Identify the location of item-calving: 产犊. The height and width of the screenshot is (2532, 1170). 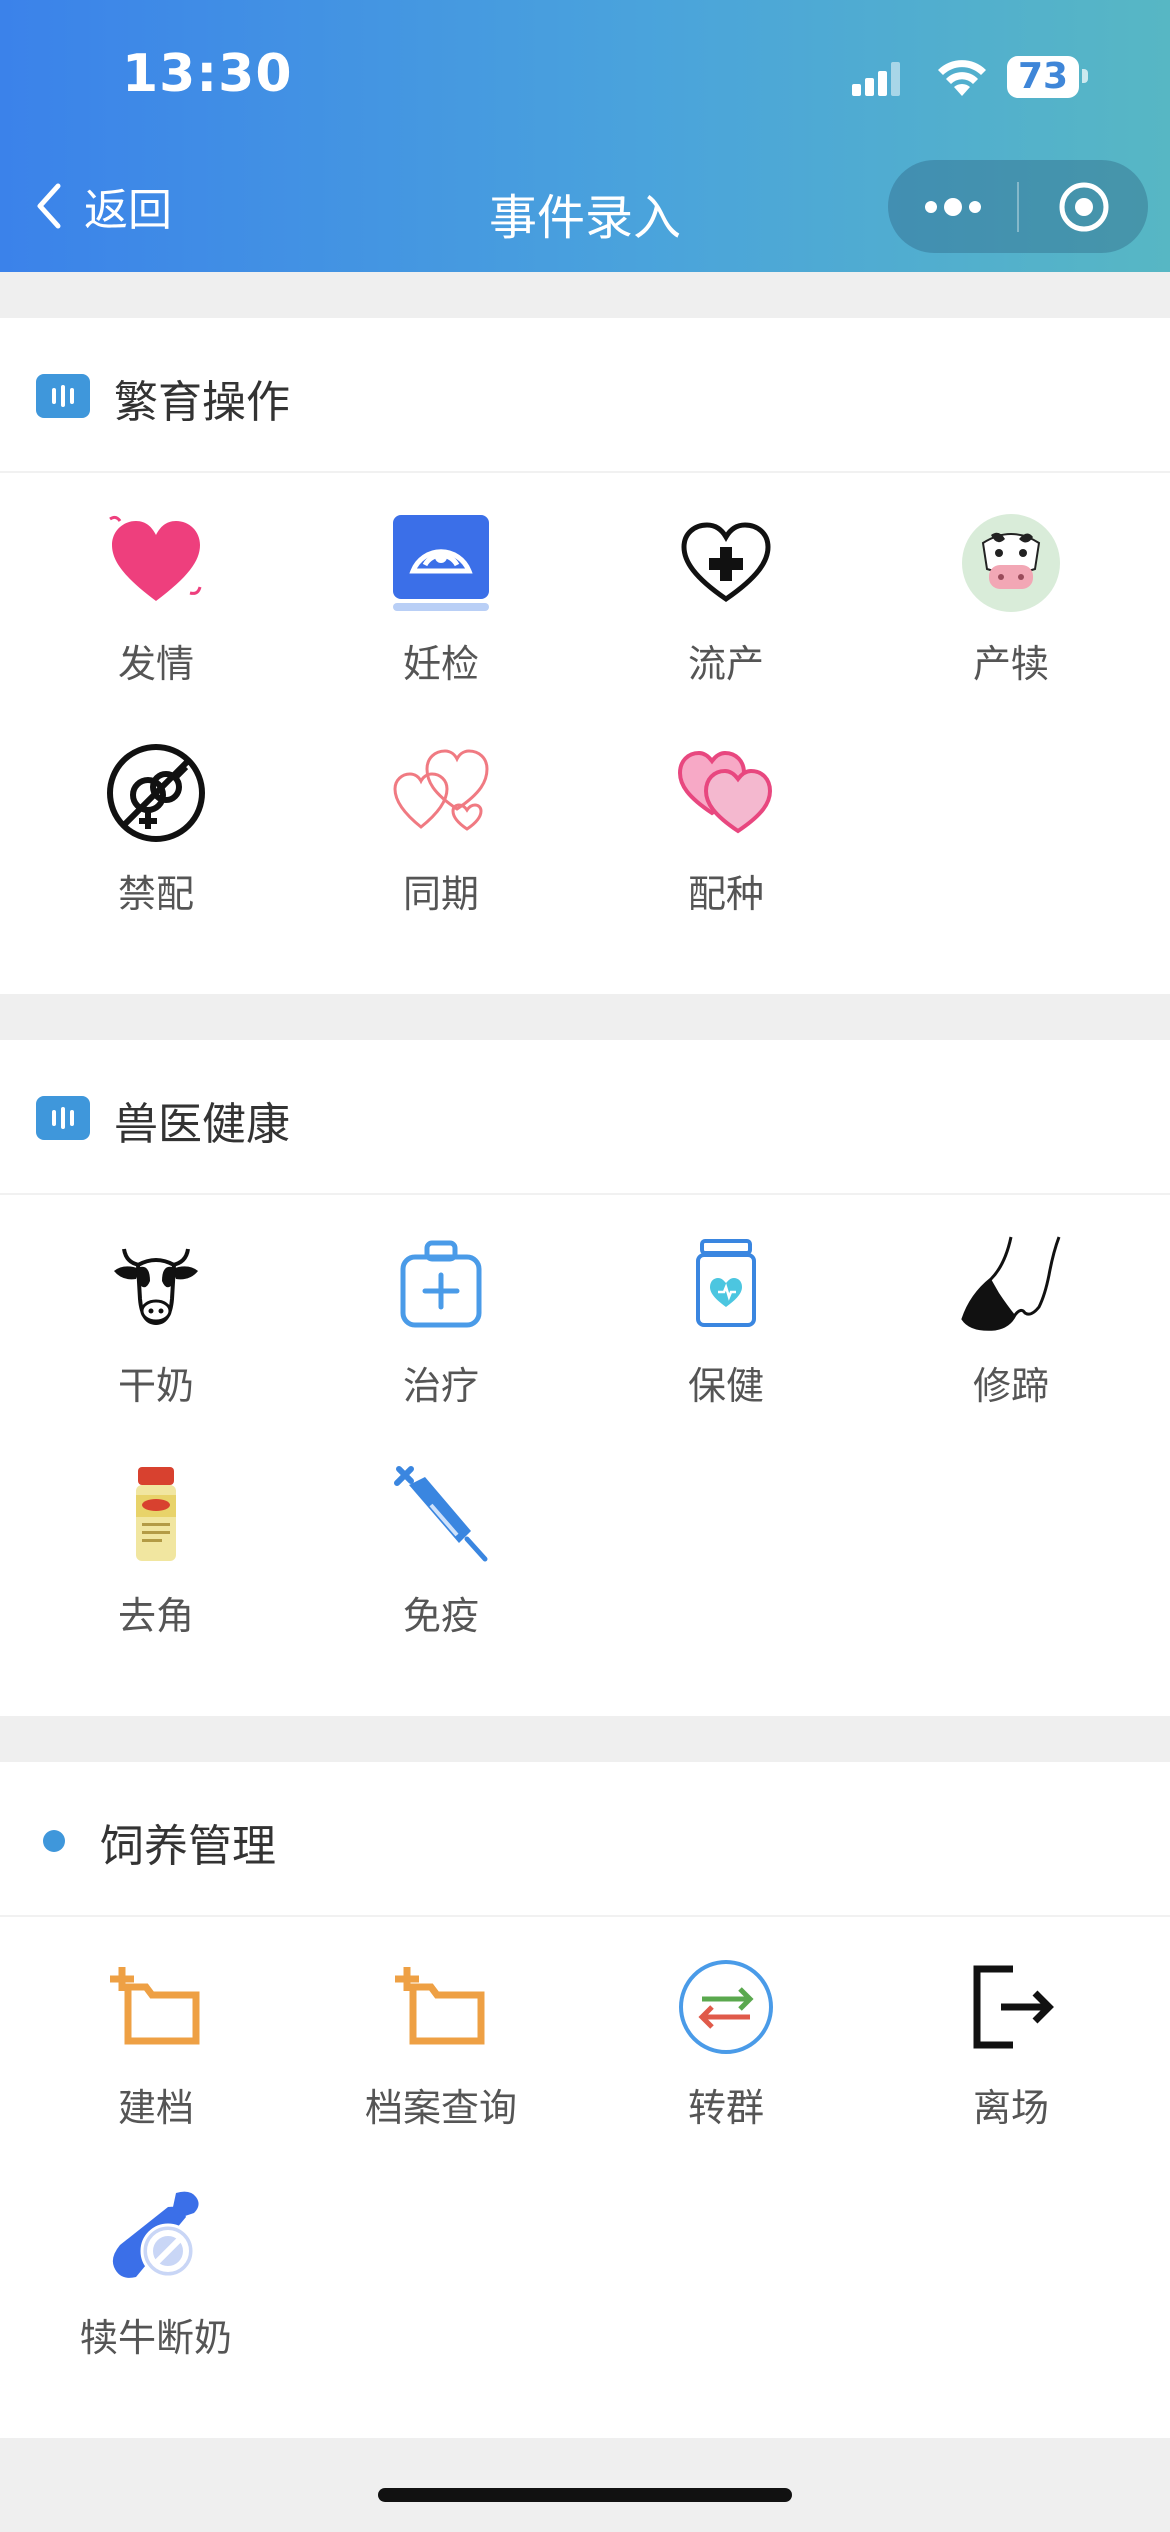
(1011, 579).